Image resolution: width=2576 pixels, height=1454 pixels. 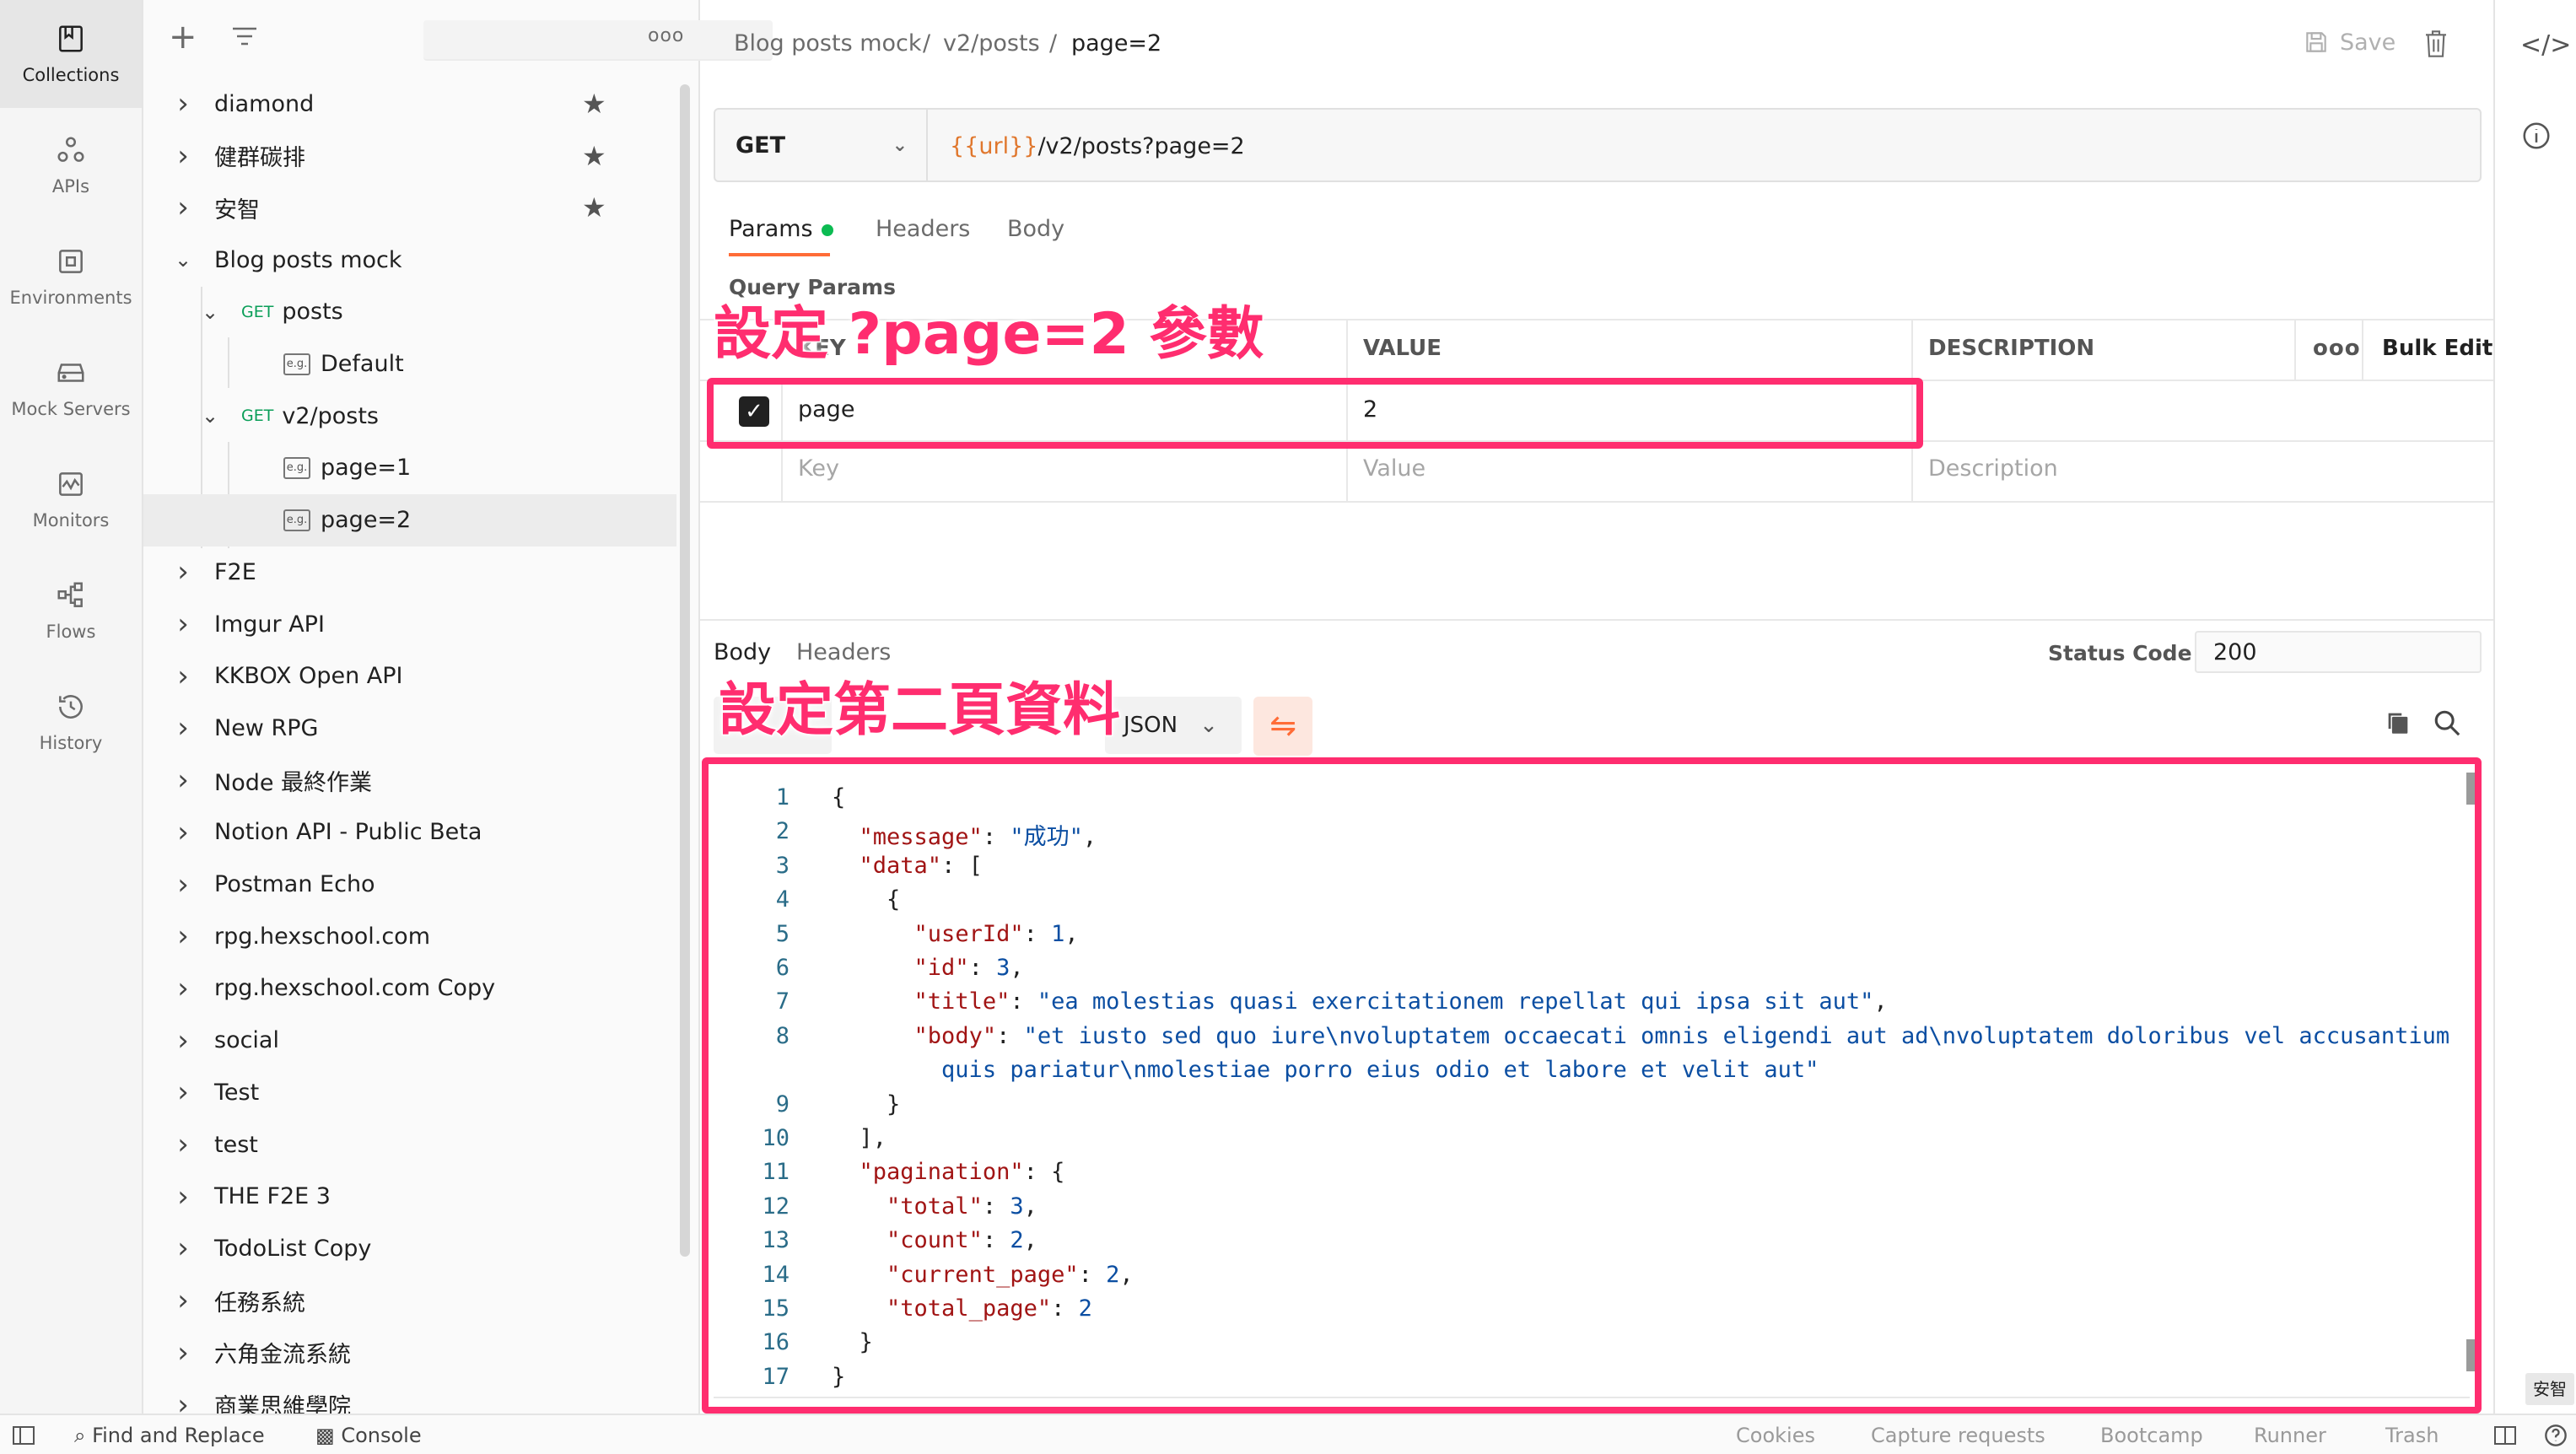 What do you see at coordinates (1035, 229) in the screenshot?
I see `tab-body: Body` at bounding box center [1035, 229].